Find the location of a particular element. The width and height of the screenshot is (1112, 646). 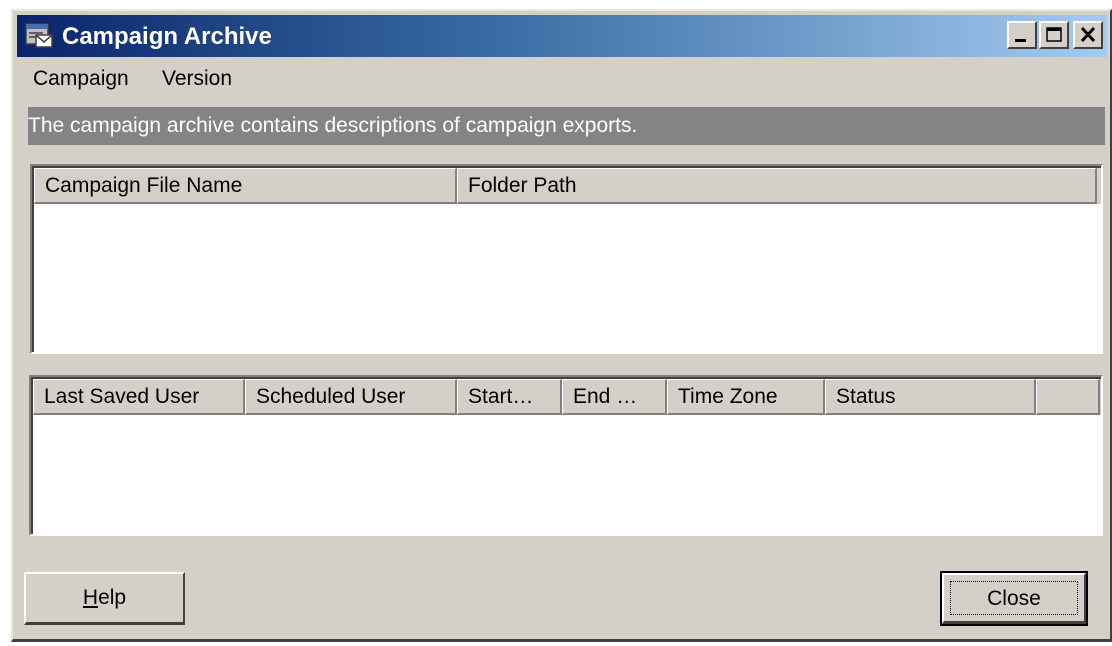

close-button-label: Close is located at coordinates (1014, 598).